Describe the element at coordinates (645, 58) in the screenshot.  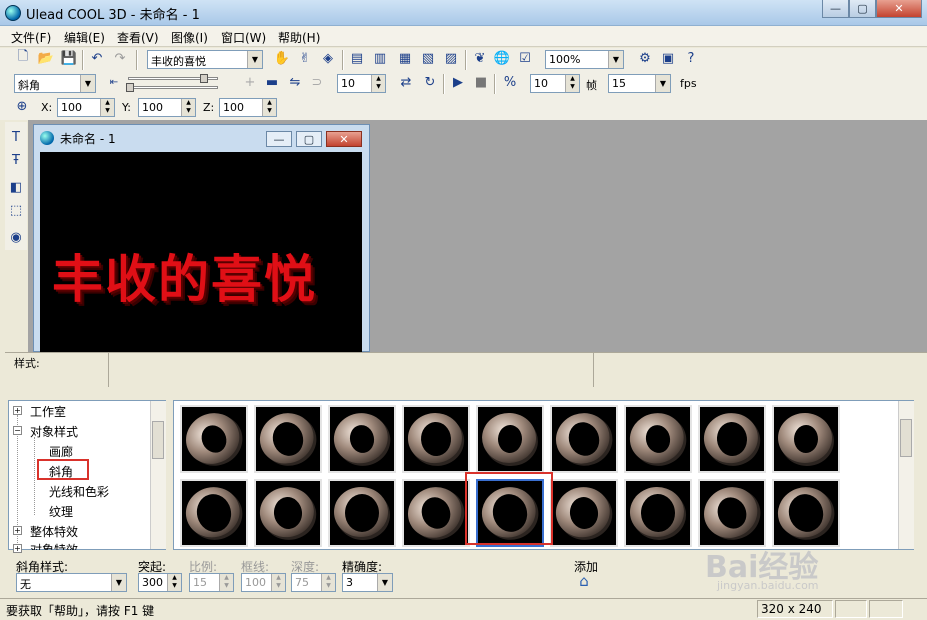
I see `object-properties-icon: ⚙` at that location.